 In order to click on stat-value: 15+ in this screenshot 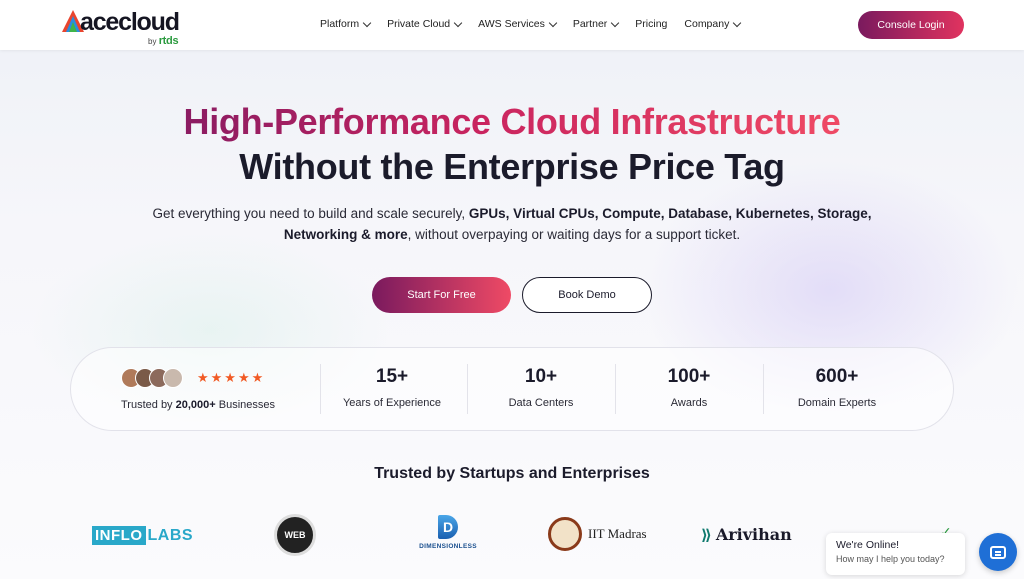, I will do `click(392, 376)`.